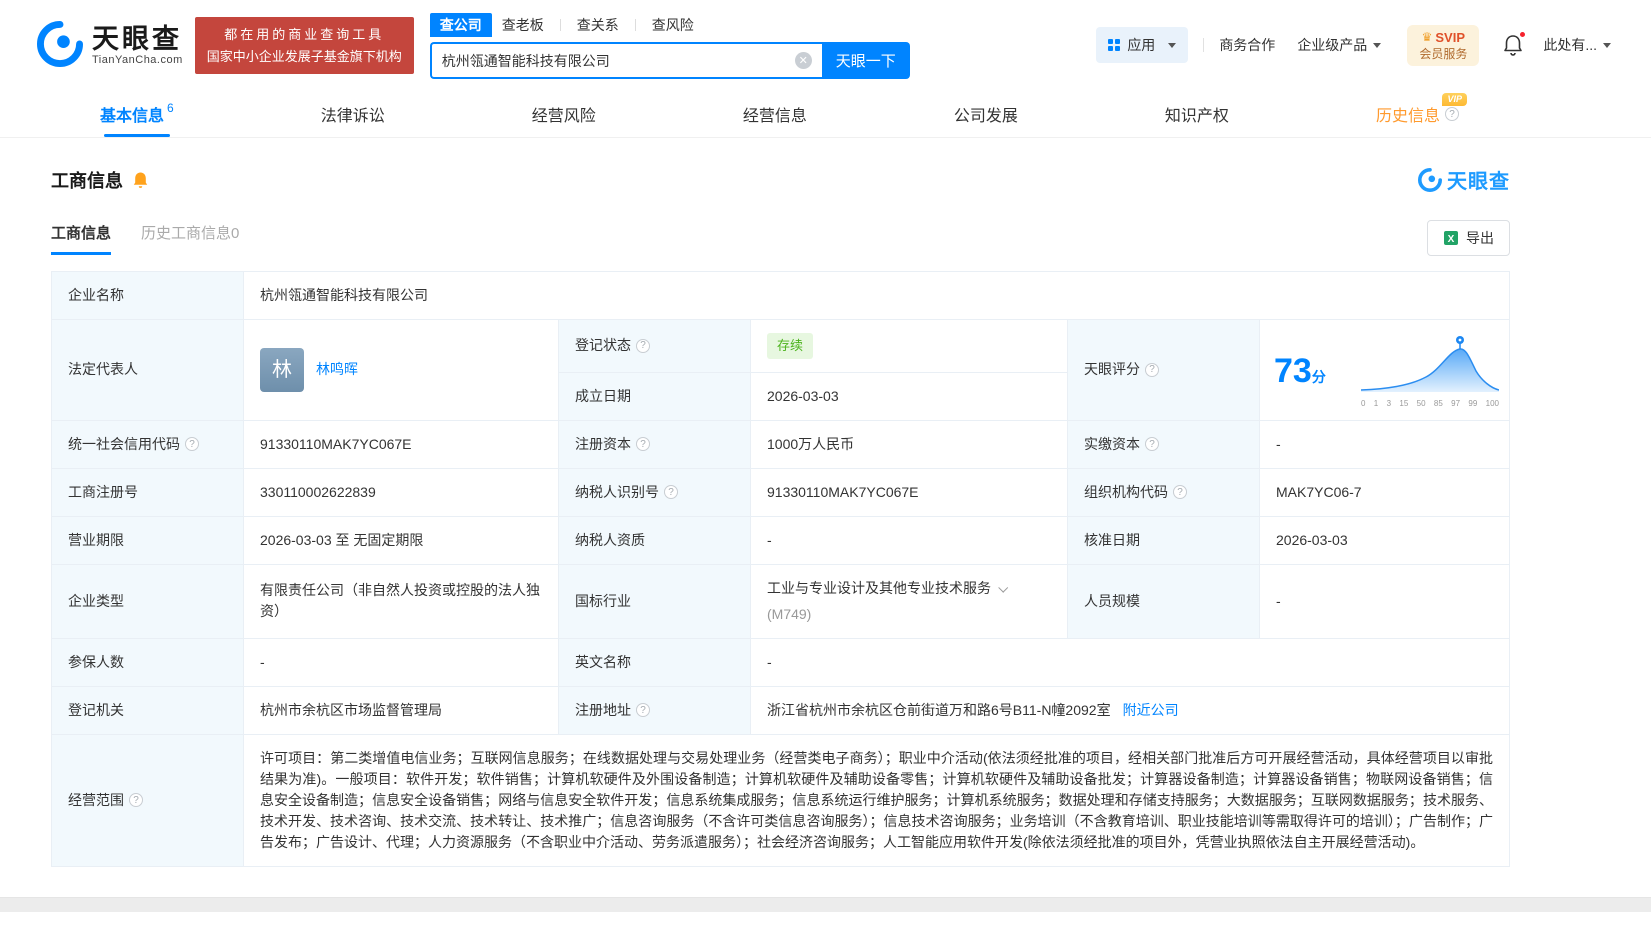 This screenshot has height=933, width=1651. Describe the element at coordinates (147, 295) in the screenshot. I see `company-name-label: 企业名称` at that location.